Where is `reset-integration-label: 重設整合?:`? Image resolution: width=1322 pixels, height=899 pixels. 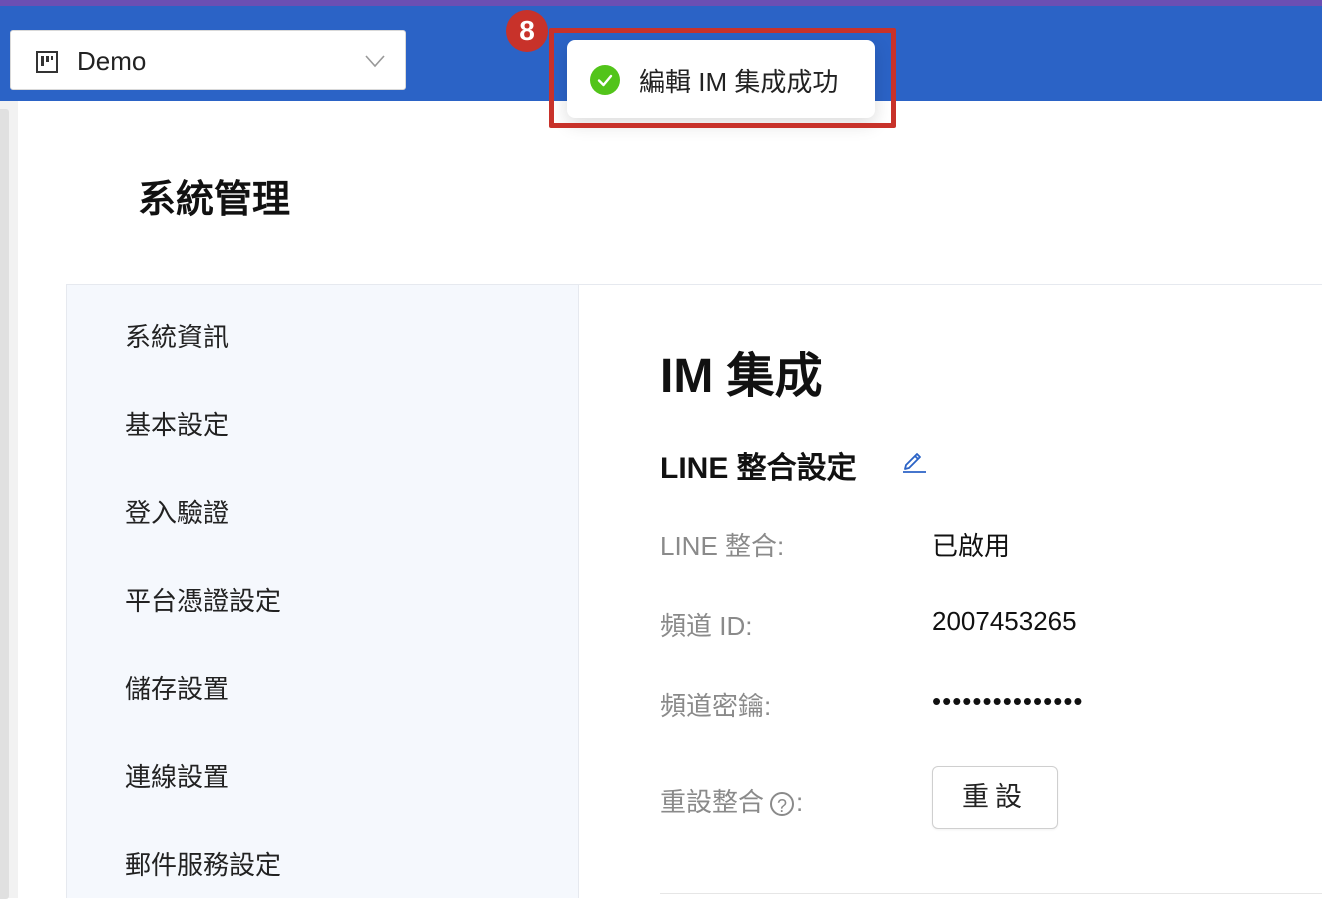 reset-integration-label: 重設整合?: is located at coordinates (731, 800).